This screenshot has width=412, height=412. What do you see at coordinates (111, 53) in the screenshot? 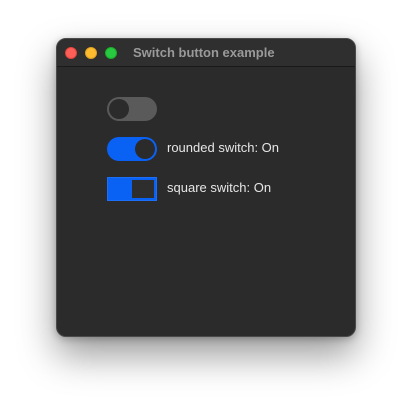
I see `zoom-window-button` at bounding box center [111, 53].